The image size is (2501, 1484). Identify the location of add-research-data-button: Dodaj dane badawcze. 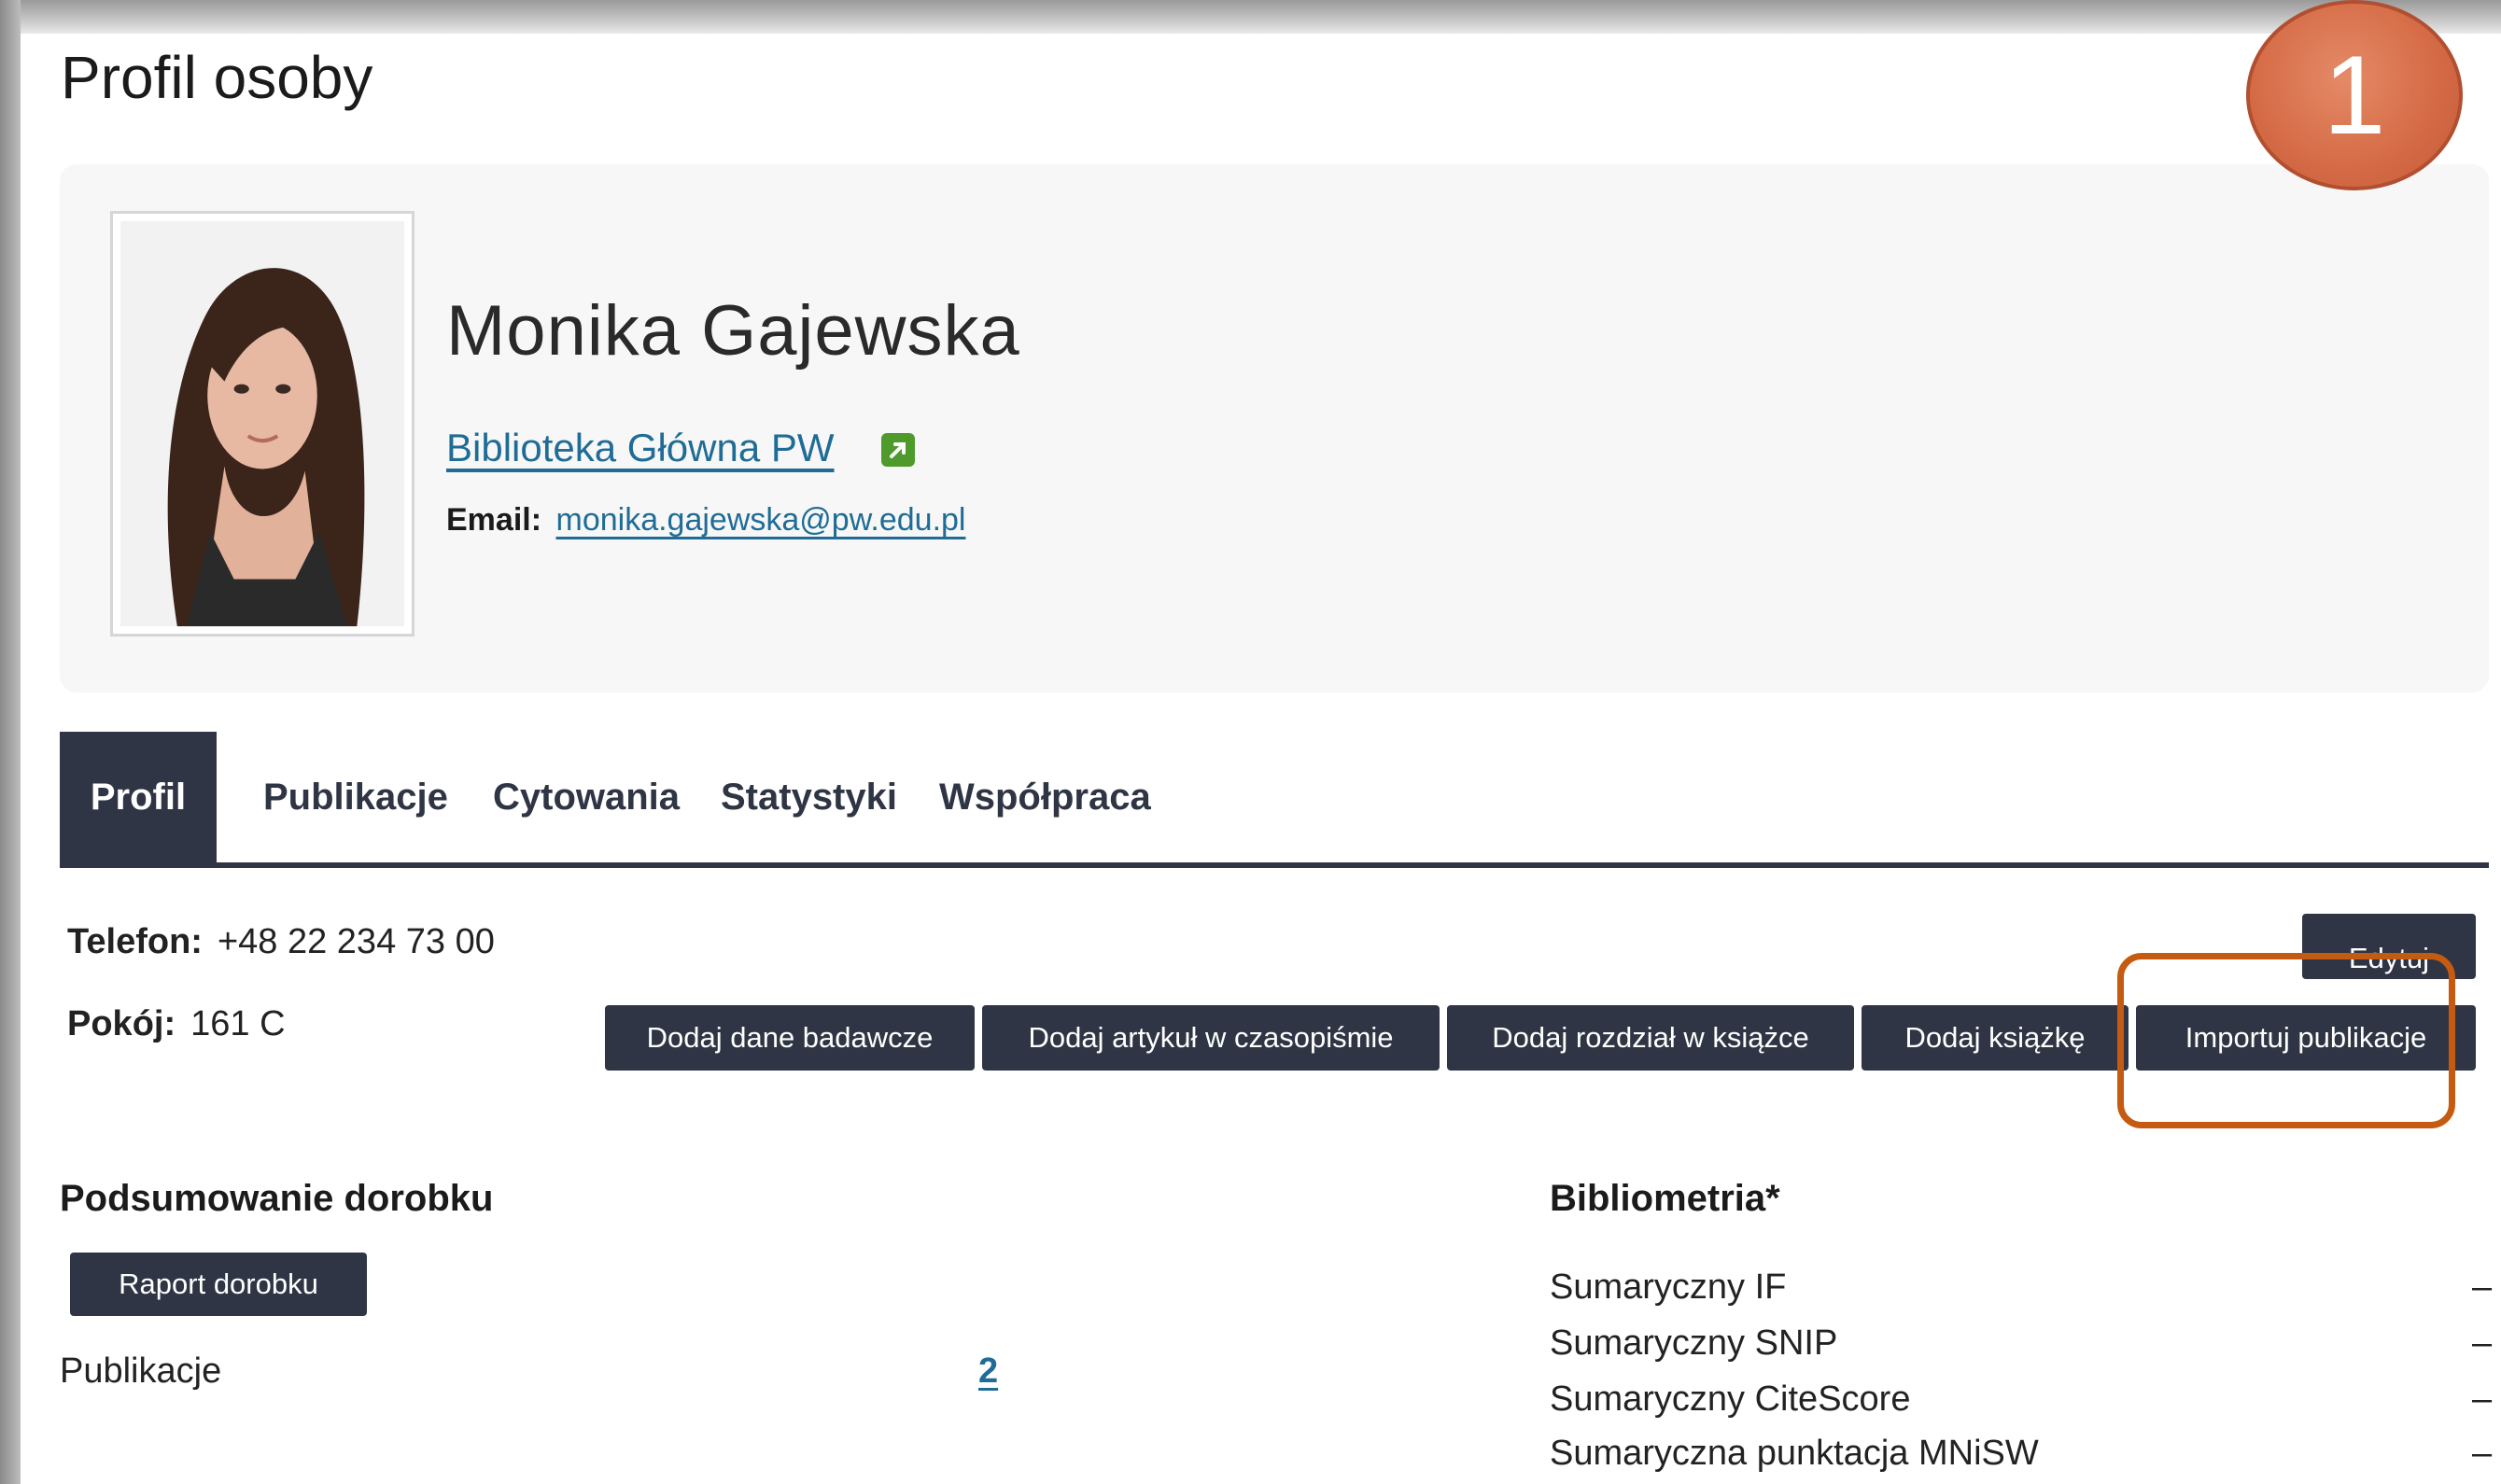
(790, 1038).